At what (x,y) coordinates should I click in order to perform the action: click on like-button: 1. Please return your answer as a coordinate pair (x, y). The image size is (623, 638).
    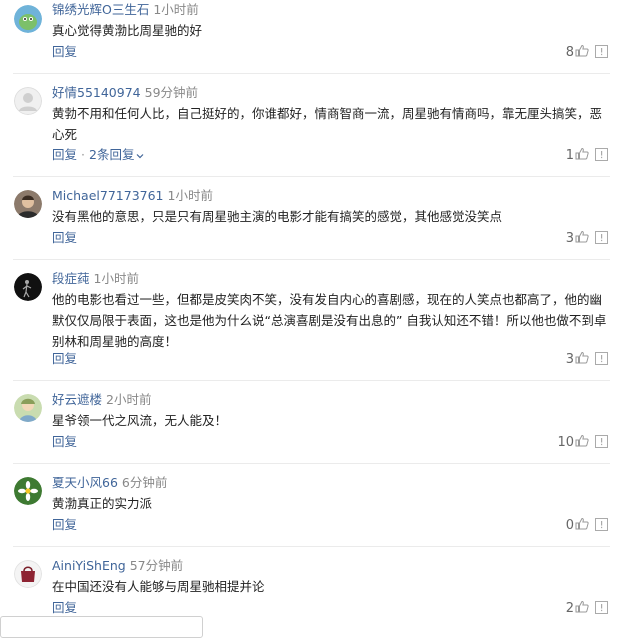
    Looking at the image, I should click on (577, 155).